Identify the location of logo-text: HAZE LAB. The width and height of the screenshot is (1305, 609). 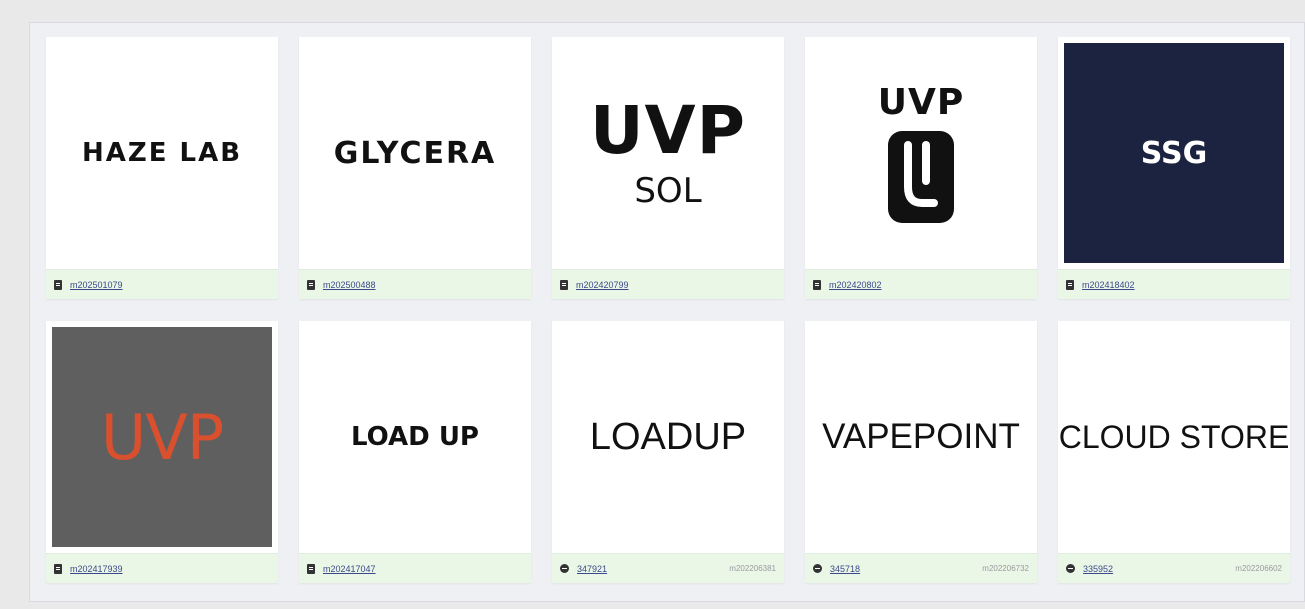
(162, 153).